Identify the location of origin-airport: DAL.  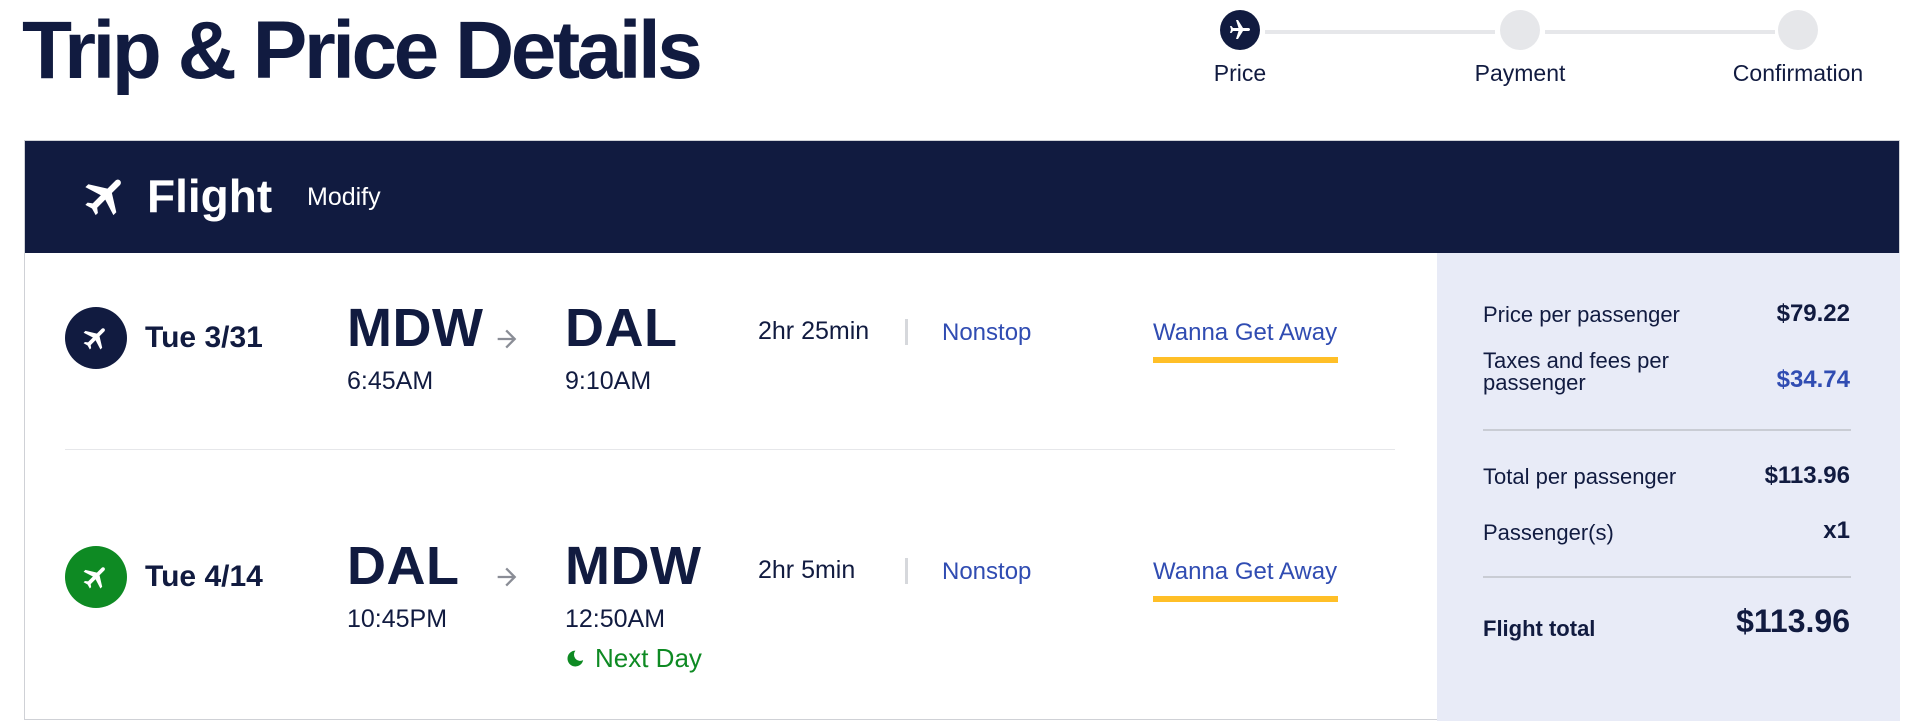
(403, 566).